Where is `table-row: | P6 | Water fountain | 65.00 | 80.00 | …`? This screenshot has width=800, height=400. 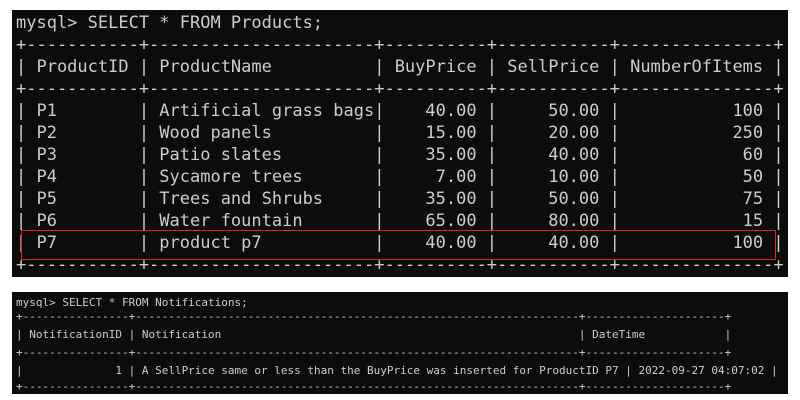 table-row: | P6 | Water fountain | 65.00 | 80.00 | … is located at coordinates (400, 221).